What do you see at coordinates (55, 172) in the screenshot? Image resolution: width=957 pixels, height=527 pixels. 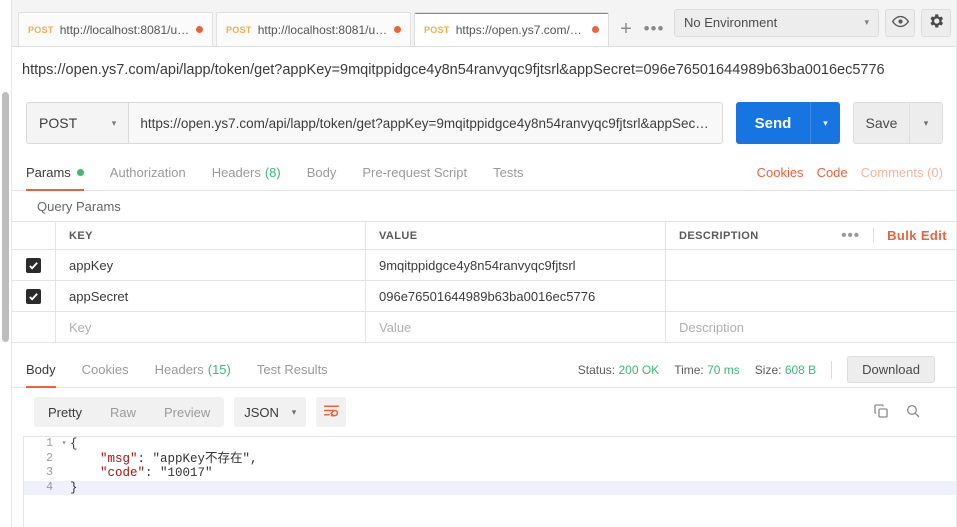 I see `tab-params: Params` at bounding box center [55, 172].